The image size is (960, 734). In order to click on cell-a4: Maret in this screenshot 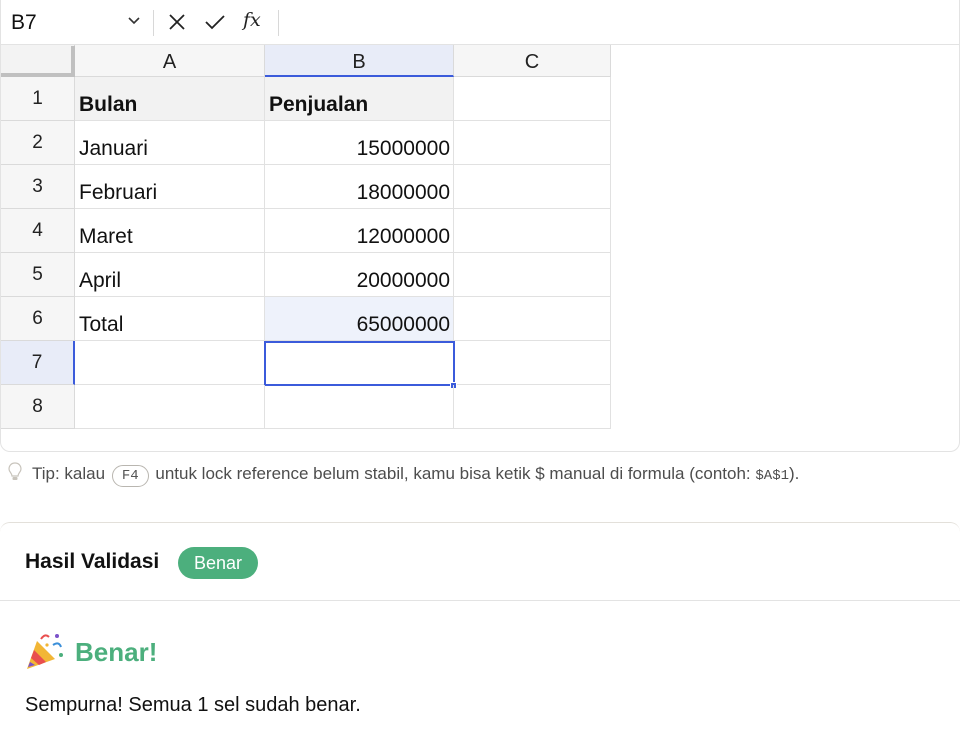, I will do `click(170, 231)`.